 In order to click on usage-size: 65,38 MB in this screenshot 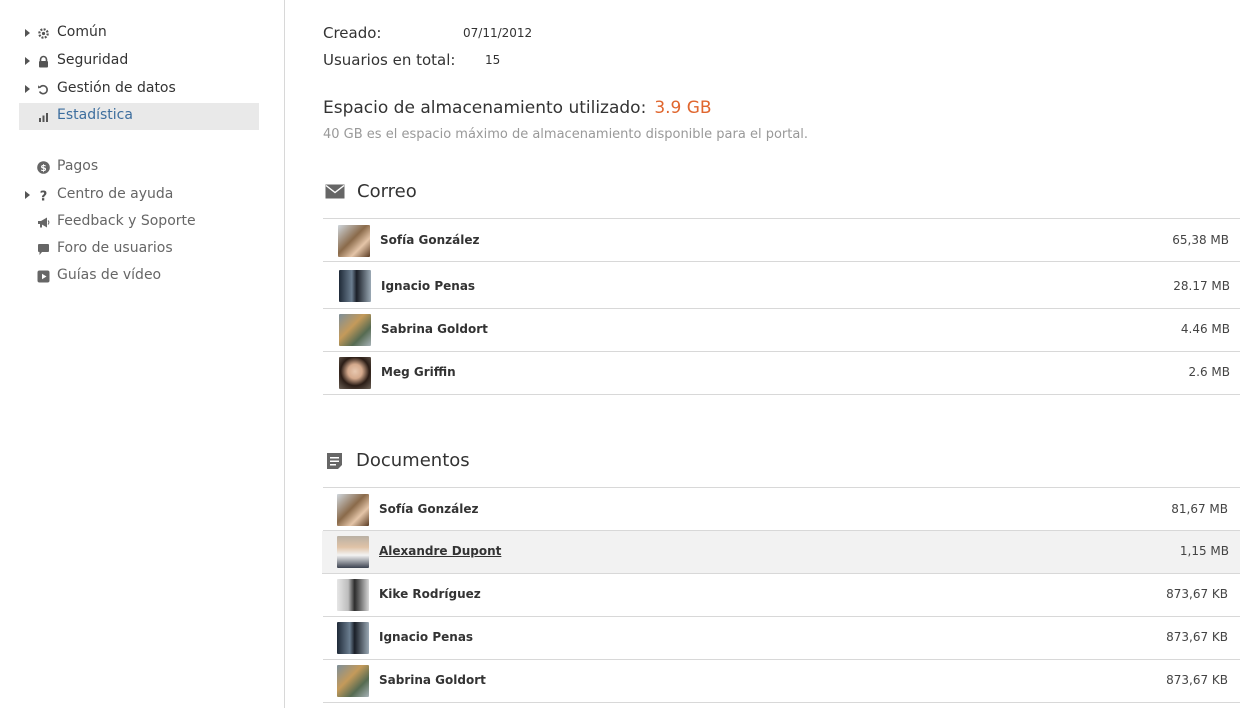, I will do `click(1200, 240)`.